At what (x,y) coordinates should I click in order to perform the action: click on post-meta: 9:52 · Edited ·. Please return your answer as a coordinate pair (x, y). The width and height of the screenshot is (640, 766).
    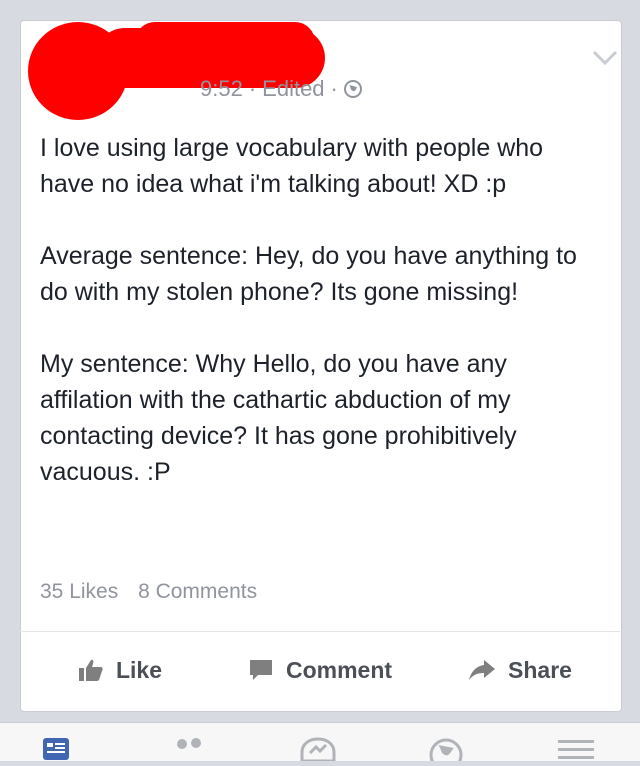
    Looking at the image, I should click on (241, 89).